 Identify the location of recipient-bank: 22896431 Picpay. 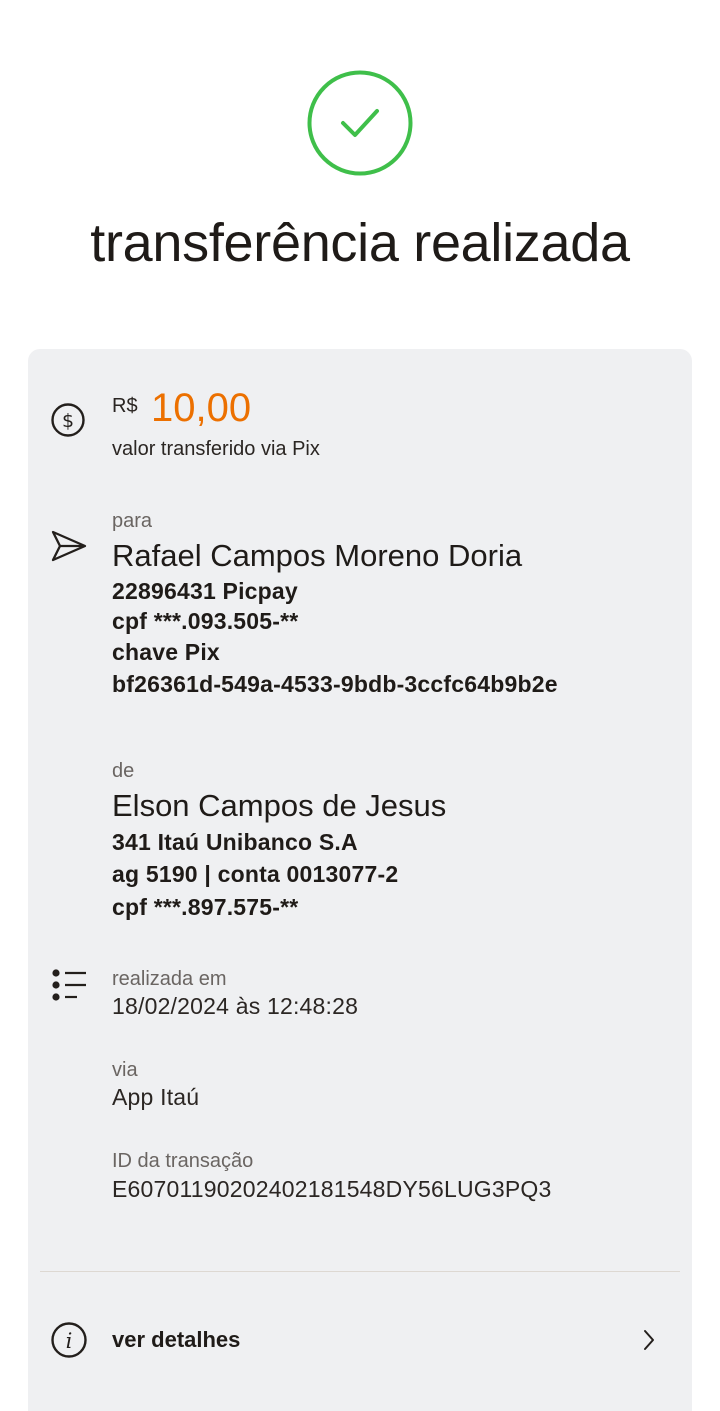
(205, 591).